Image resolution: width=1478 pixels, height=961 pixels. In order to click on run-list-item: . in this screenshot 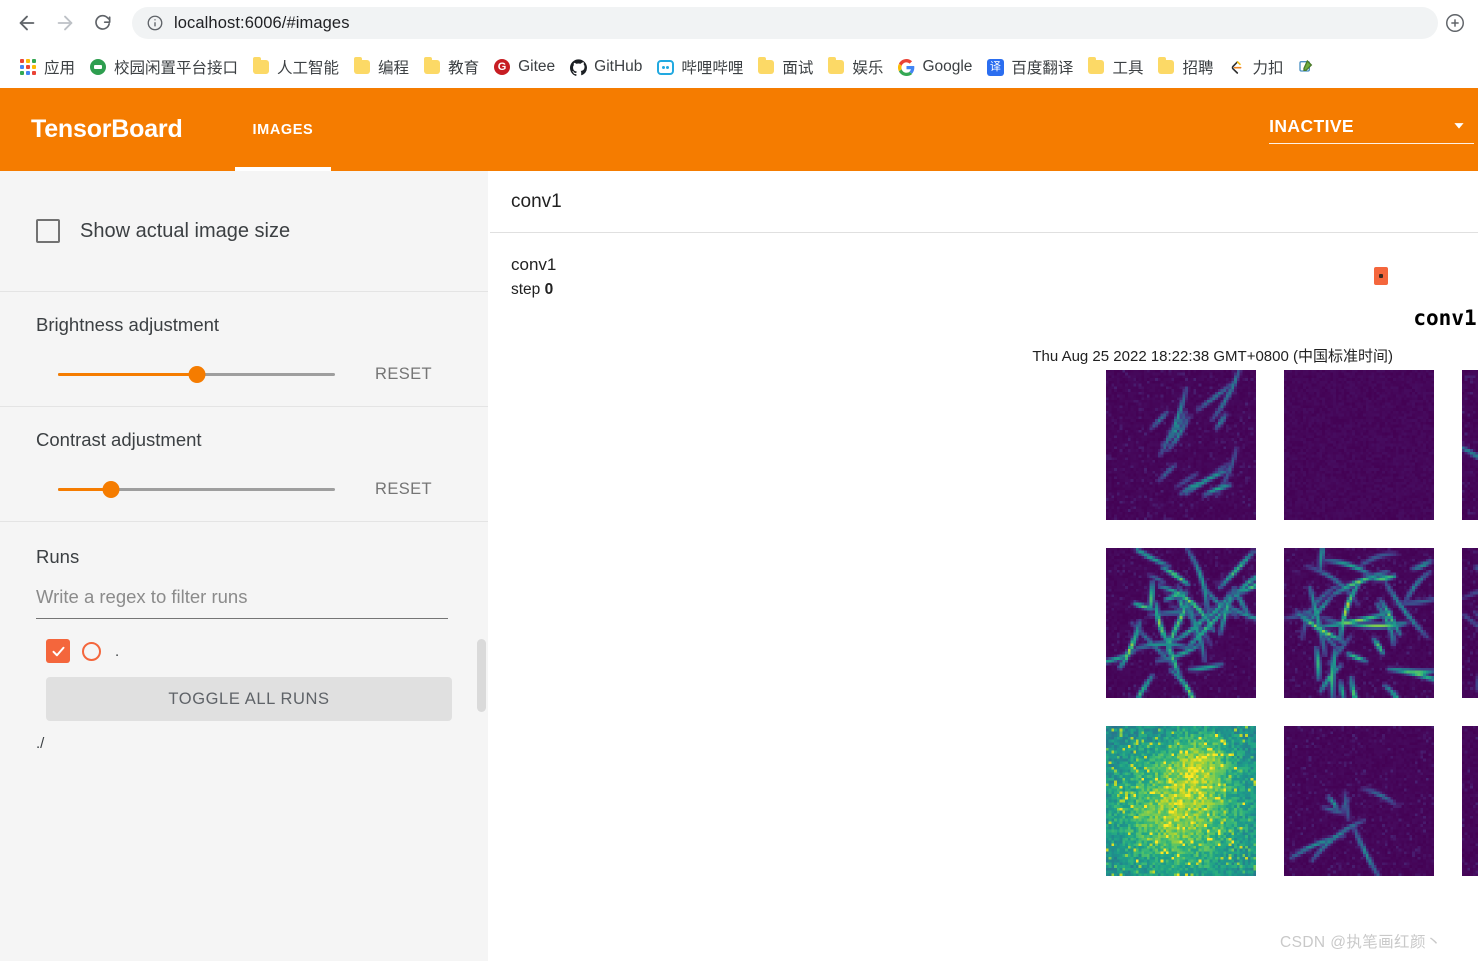, I will do `click(249, 651)`.